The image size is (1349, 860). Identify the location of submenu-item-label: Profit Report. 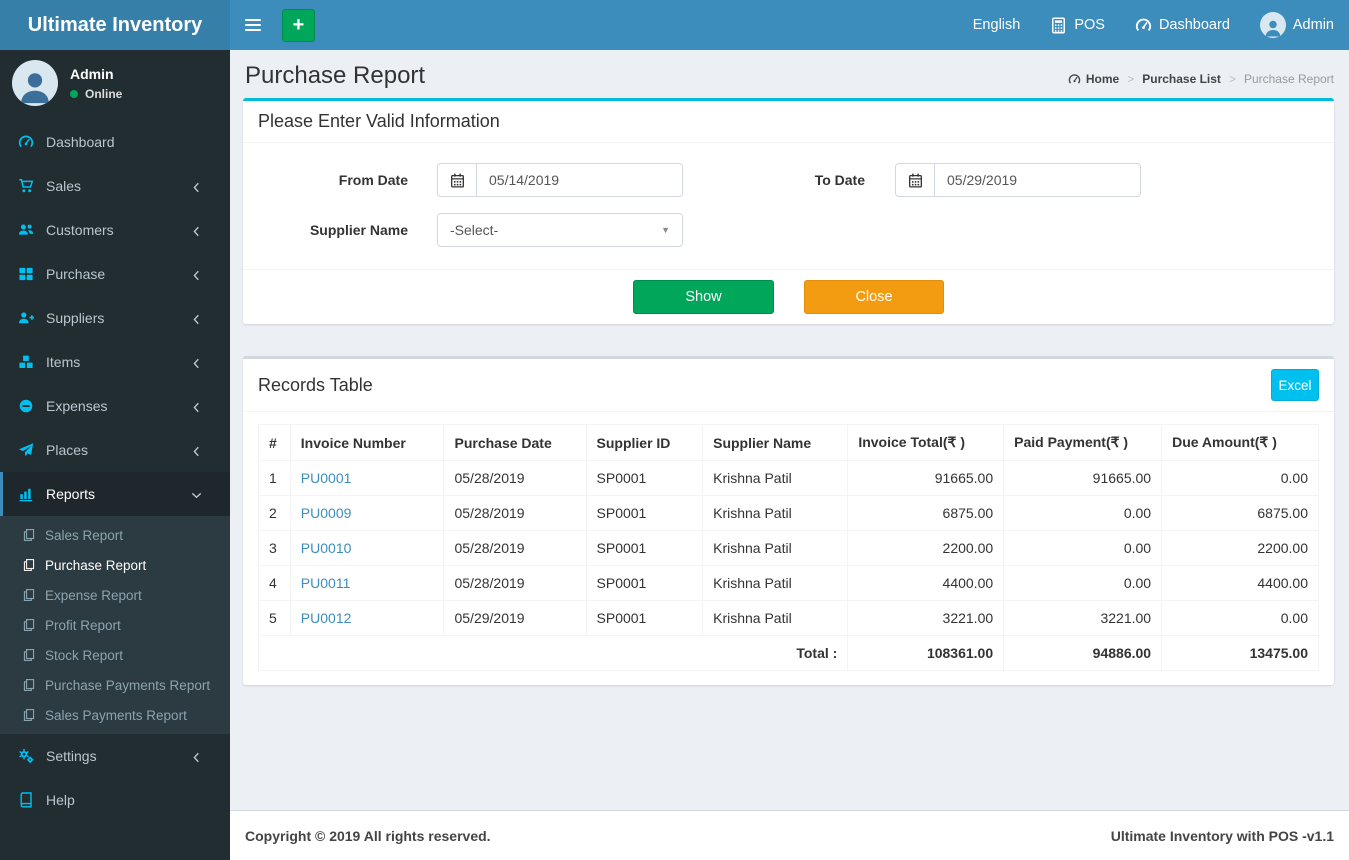
(83, 625).